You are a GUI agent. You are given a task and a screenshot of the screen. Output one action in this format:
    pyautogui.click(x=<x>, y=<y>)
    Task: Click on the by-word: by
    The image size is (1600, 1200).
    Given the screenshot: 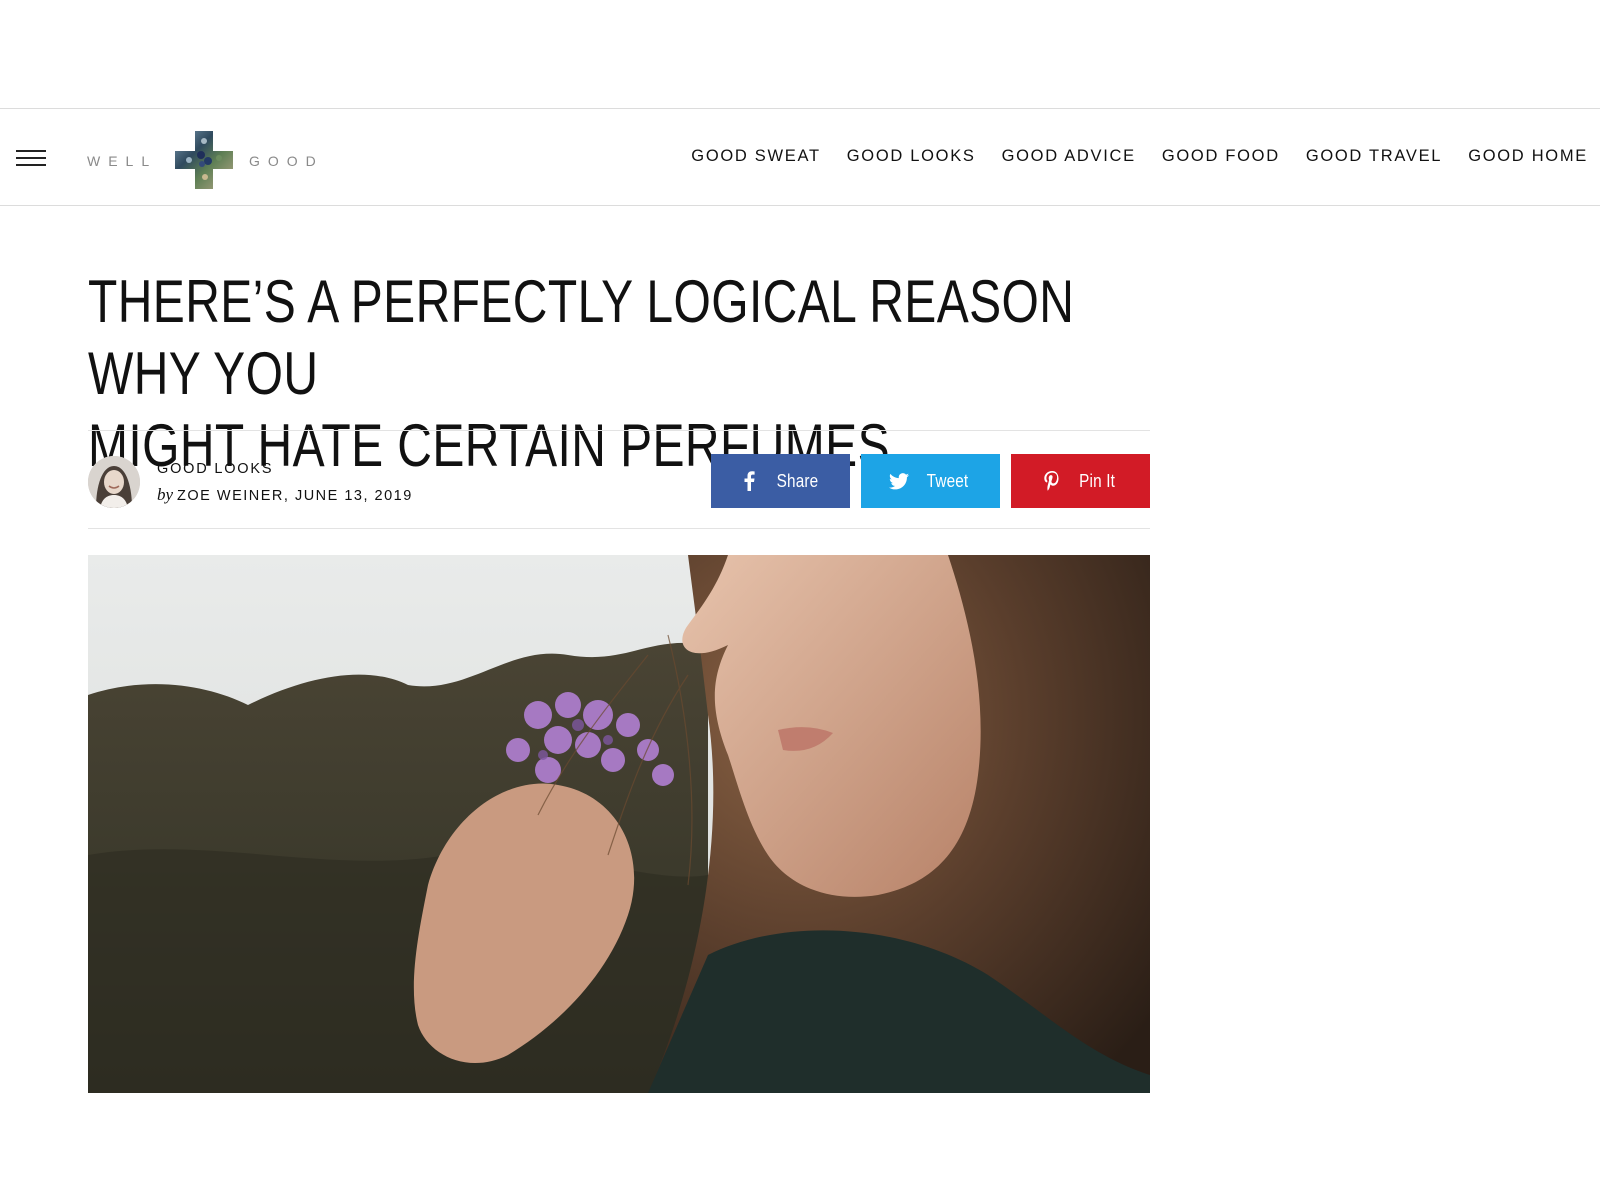 What is the action you would take?
    pyautogui.click(x=165, y=494)
    